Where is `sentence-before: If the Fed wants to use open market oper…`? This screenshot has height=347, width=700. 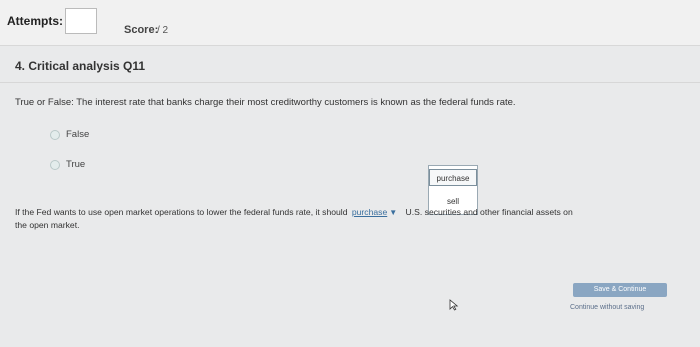
sentence-before: If the Fed wants to use open market oper… is located at coordinates (181, 212).